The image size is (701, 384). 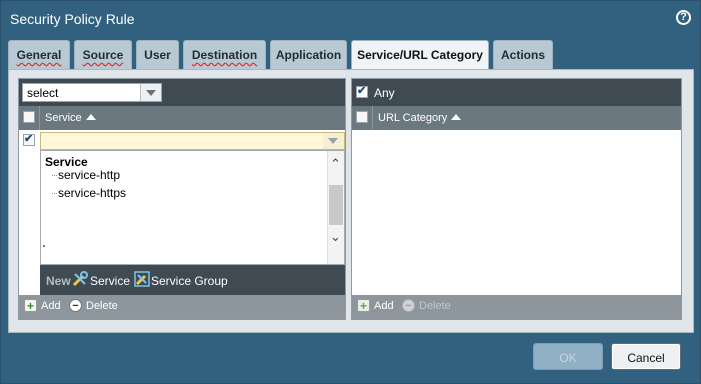 What do you see at coordinates (192, 207) in the screenshot?
I see `service-dropdown-list: Service service-http service-https ⌃ ⌄` at bounding box center [192, 207].